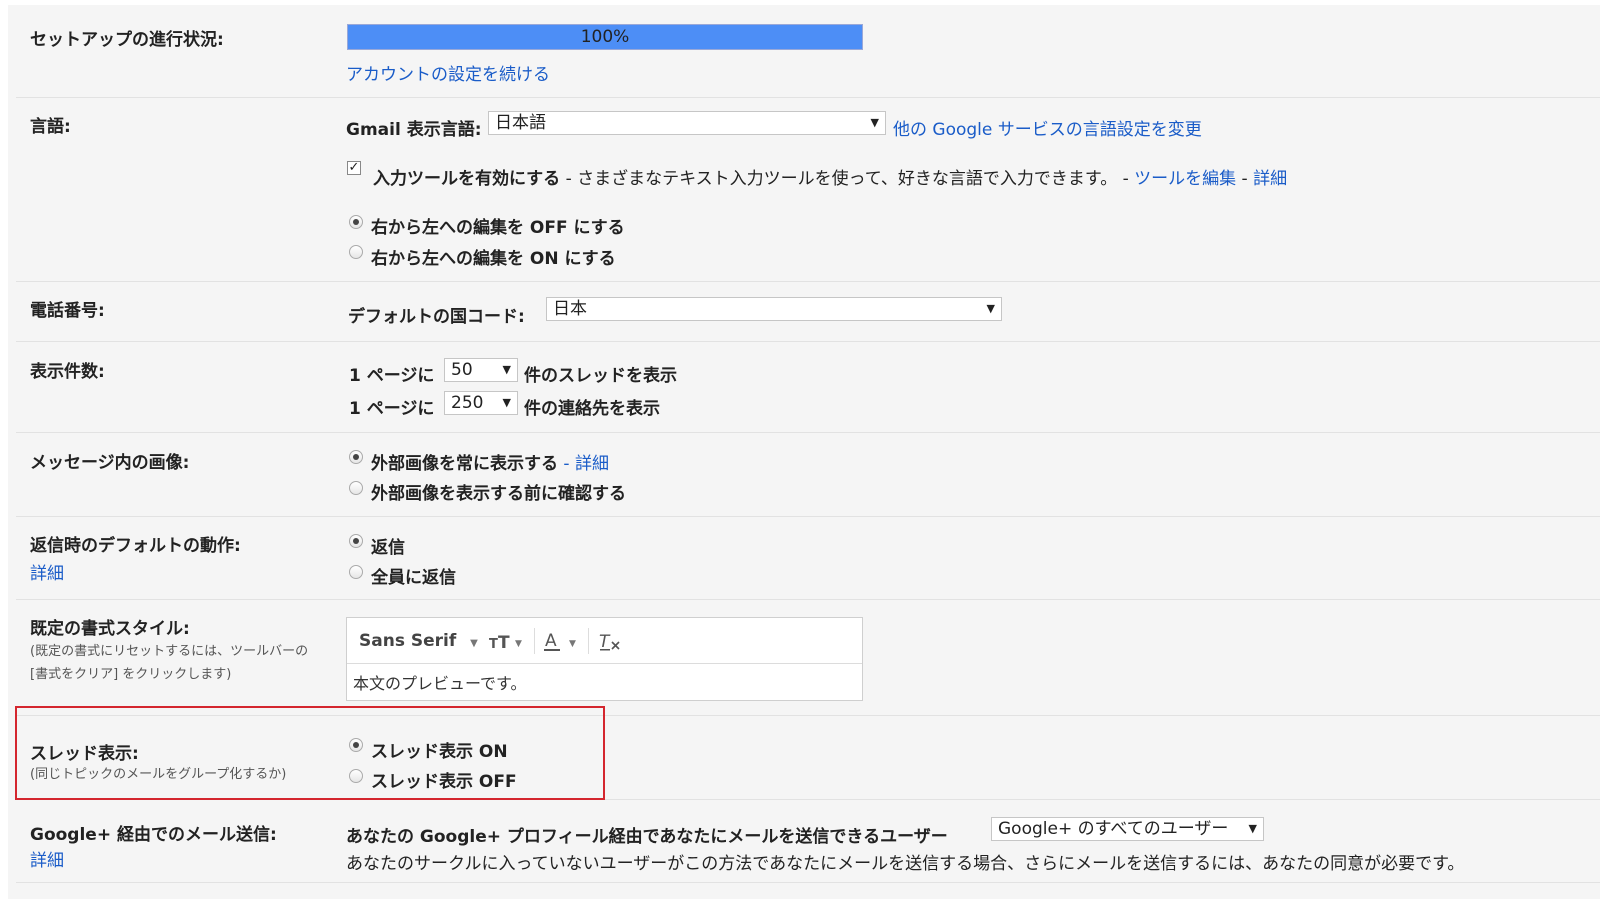 The height and width of the screenshot is (904, 1600). I want to click on ask-before-images-label: 外部画像を表示する前に確認する, so click(498, 494).